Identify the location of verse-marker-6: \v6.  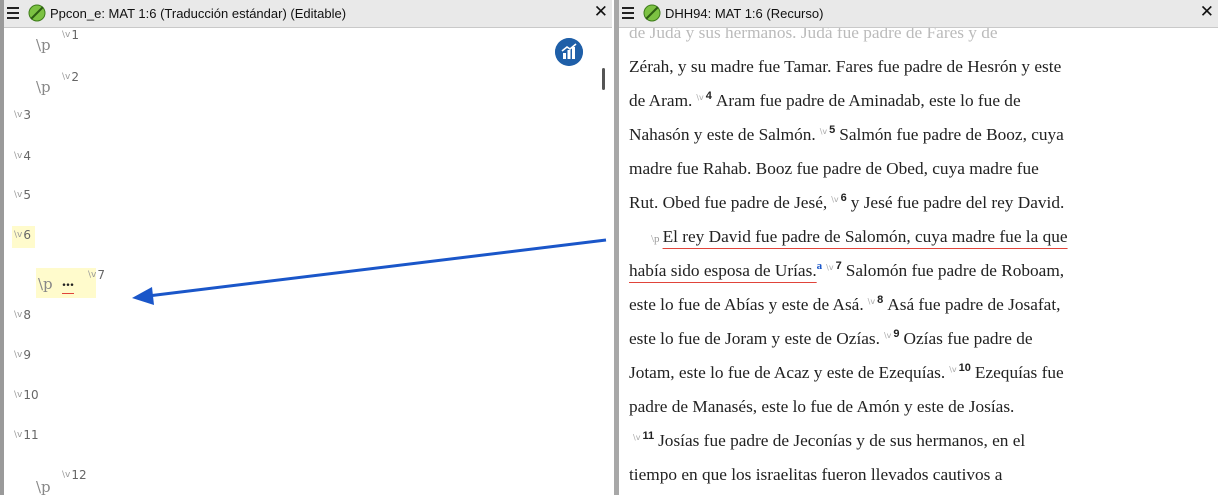
(23, 237).